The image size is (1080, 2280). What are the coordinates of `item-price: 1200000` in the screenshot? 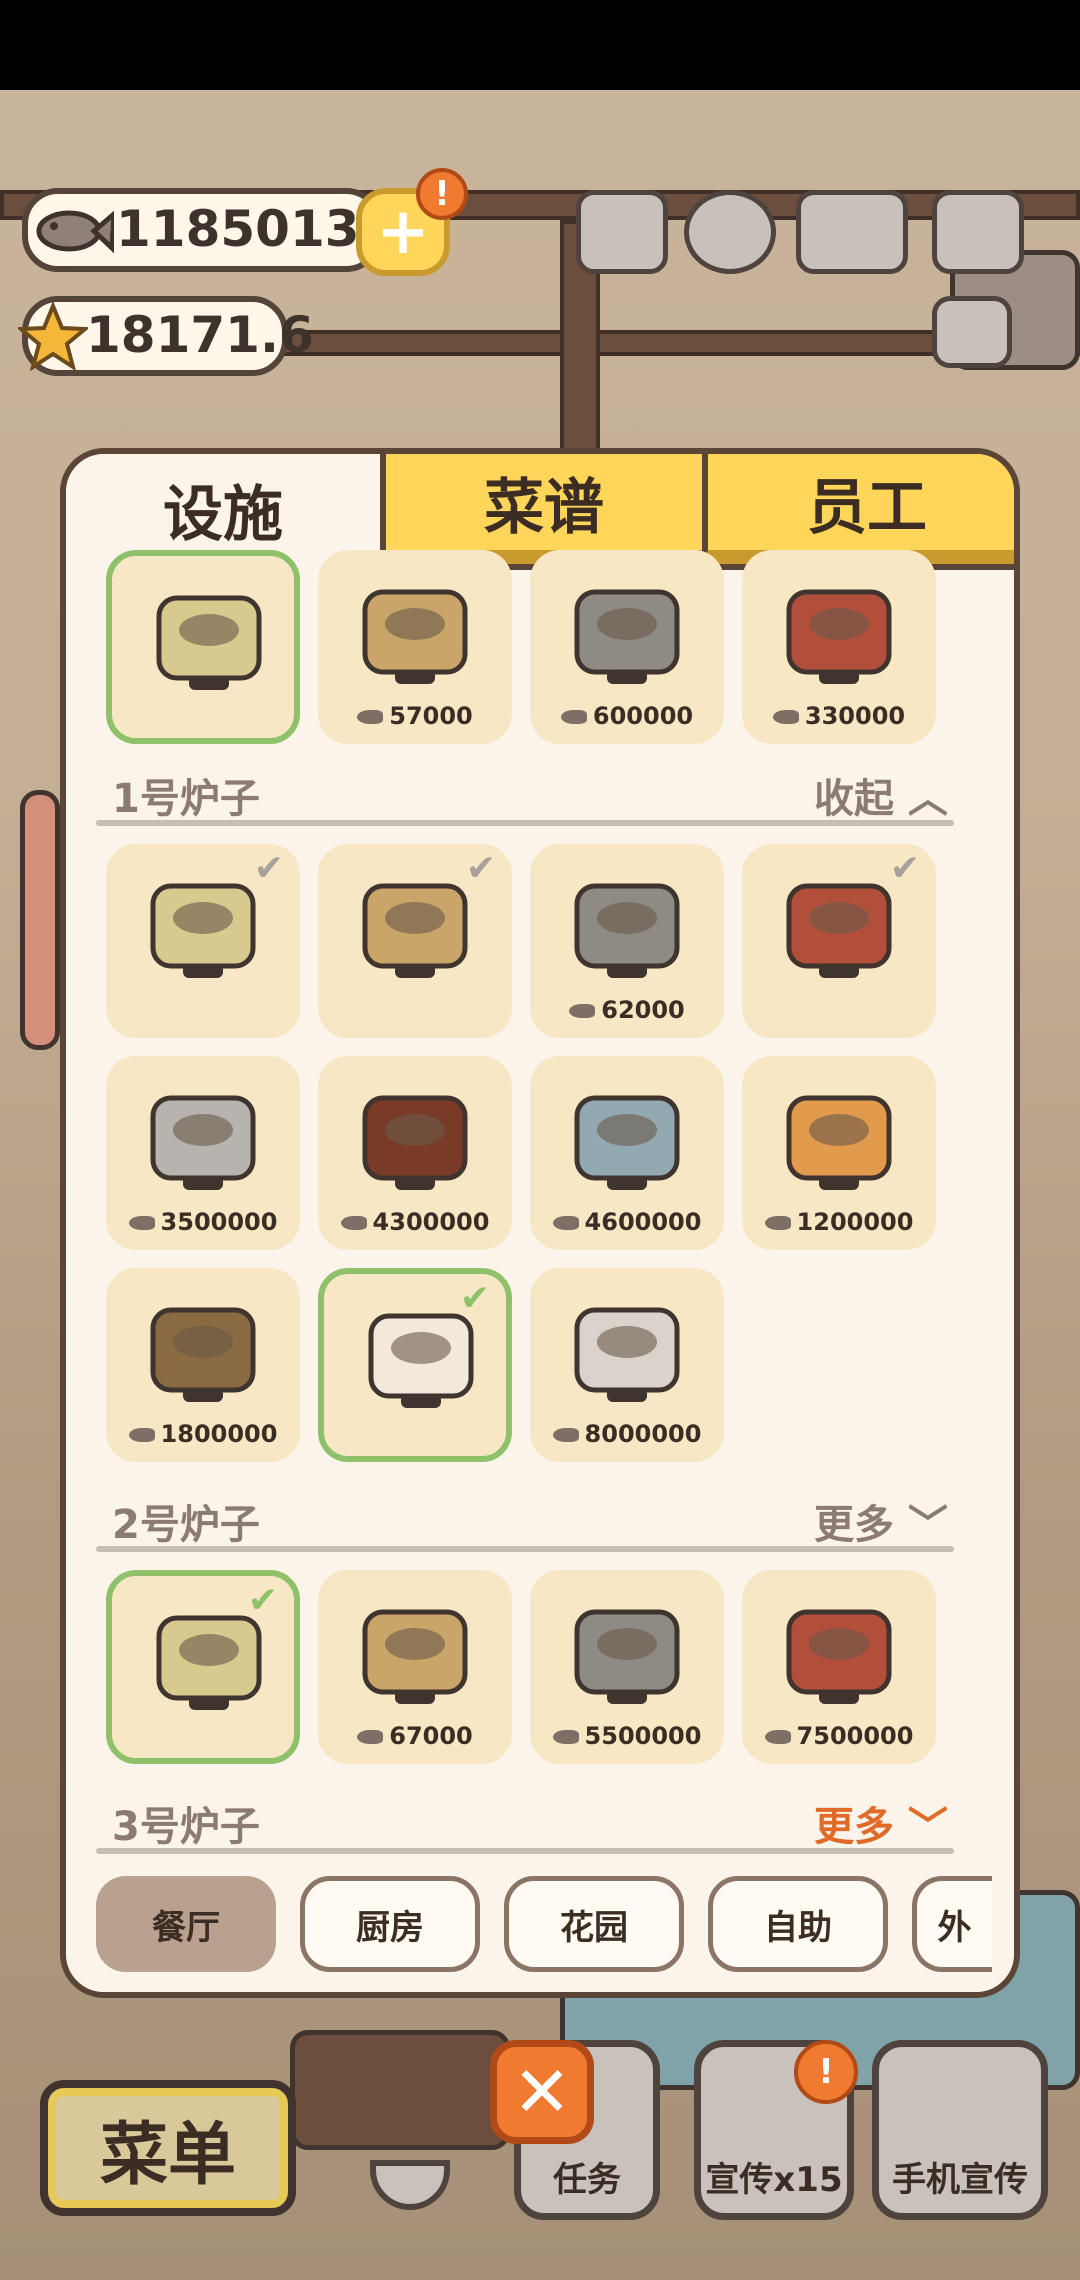 It's located at (839, 1222).